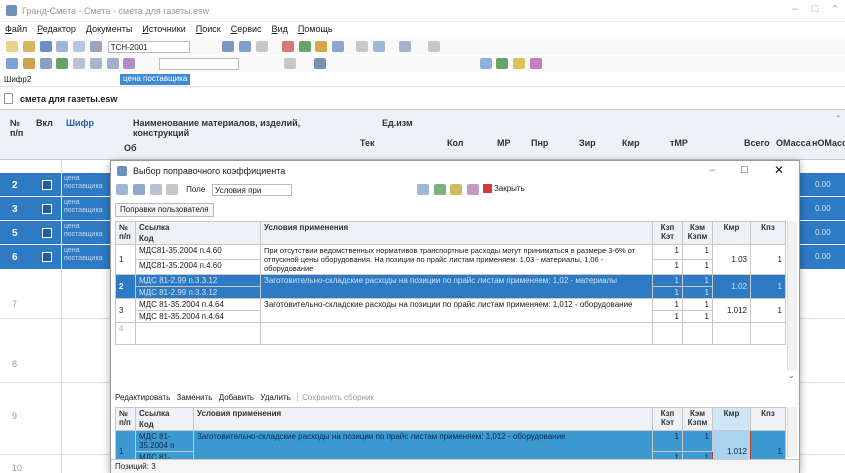 This screenshot has height=473, width=845. What do you see at coordinates (439, 189) in the screenshot?
I see `export-icon` at bounding box center [439, 189].